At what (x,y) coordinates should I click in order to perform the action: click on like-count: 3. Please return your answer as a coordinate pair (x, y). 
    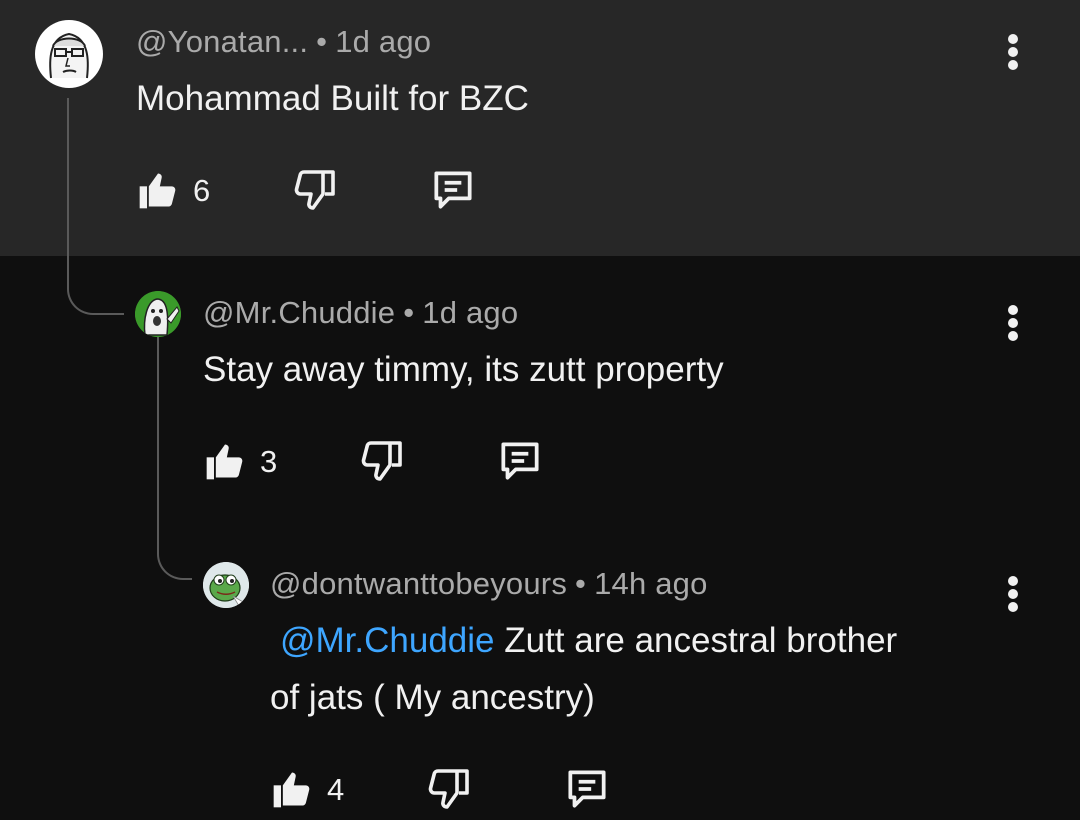
    Looking at the image, I should click on (269, 461).